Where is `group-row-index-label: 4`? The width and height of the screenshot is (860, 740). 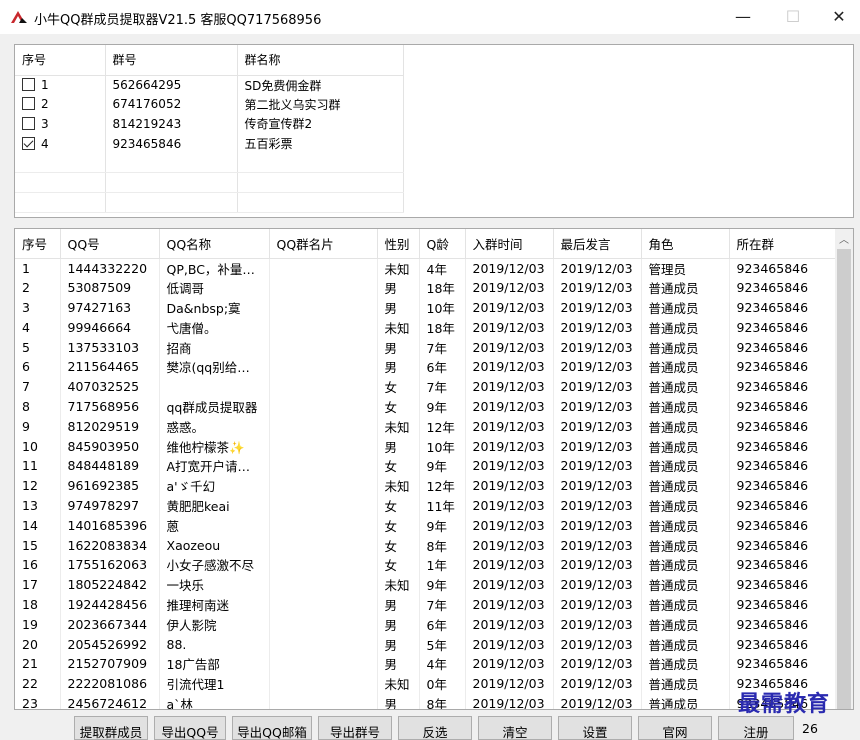
group-row-index-label: 4 is located at coordinates (45, 143).